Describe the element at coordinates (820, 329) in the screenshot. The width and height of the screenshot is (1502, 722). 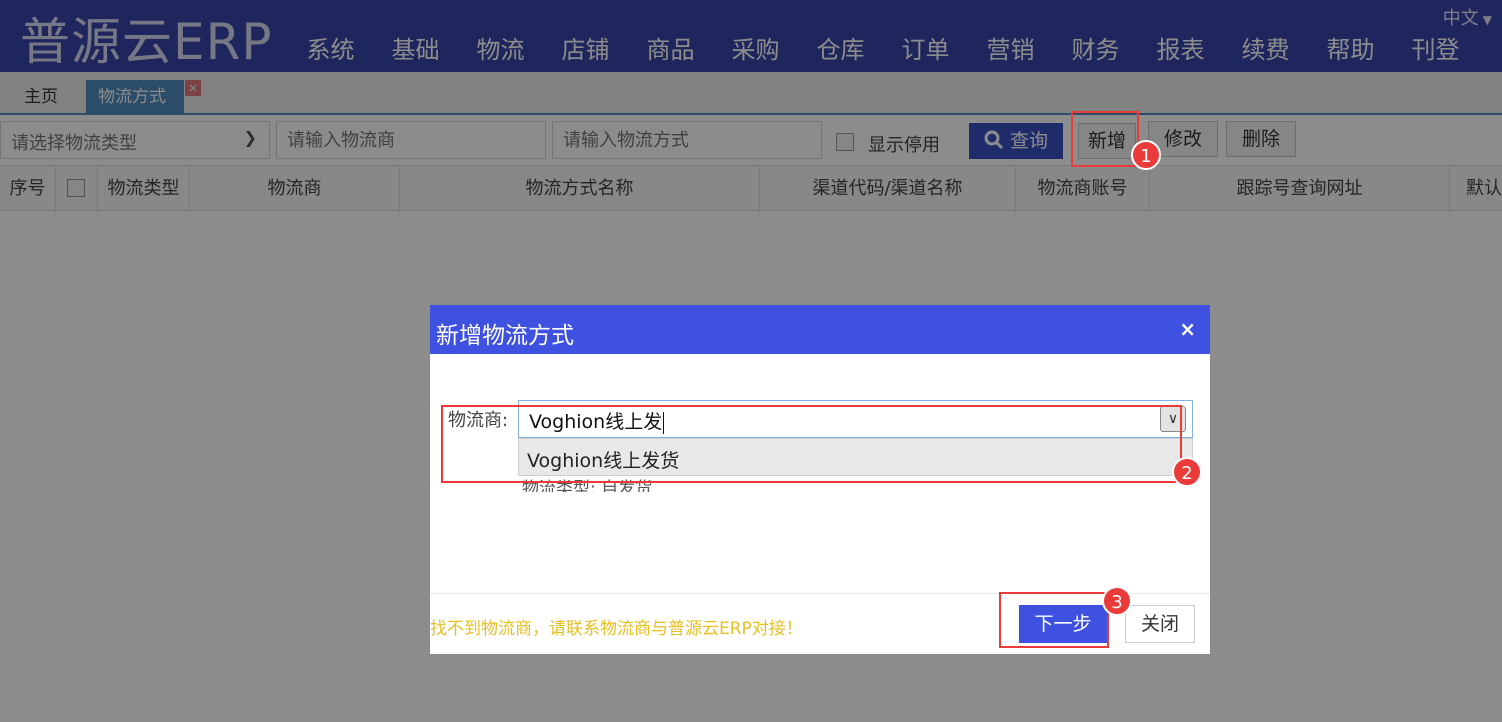
I see `dialog-header: 新增物流方式 ×` at that location.